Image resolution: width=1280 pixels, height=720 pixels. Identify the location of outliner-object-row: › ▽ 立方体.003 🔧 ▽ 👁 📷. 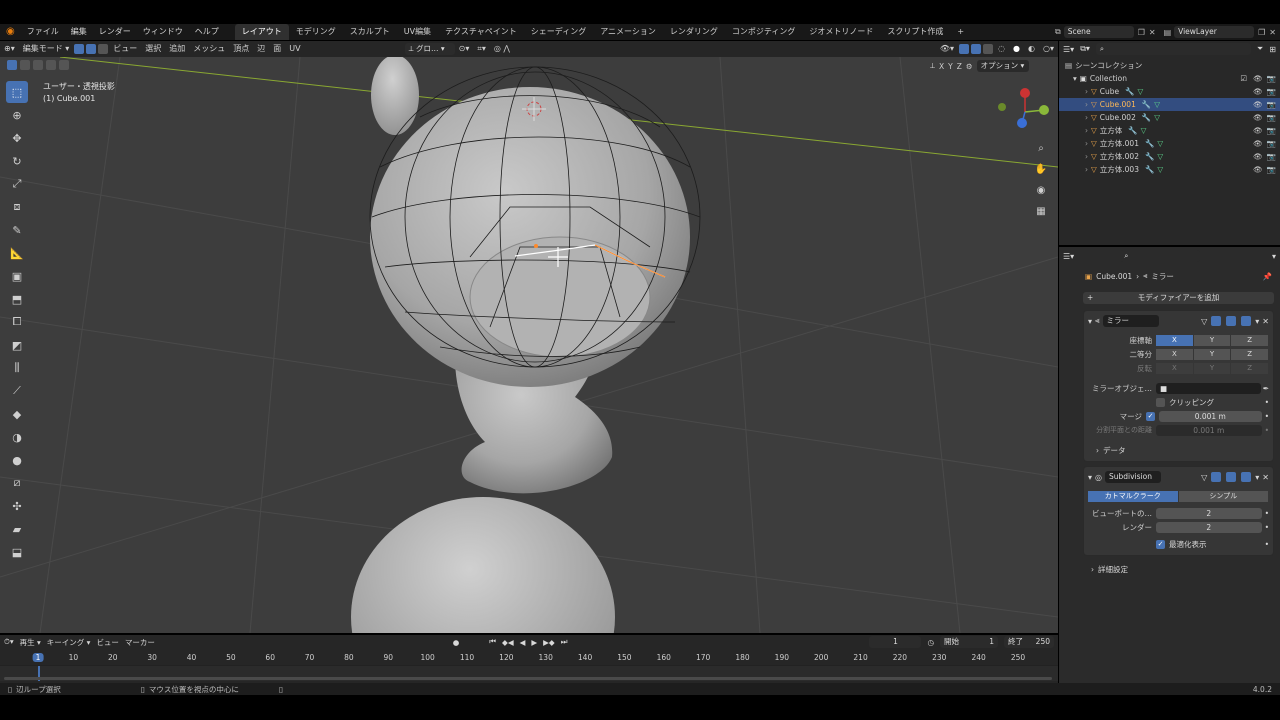
(1169, 169).